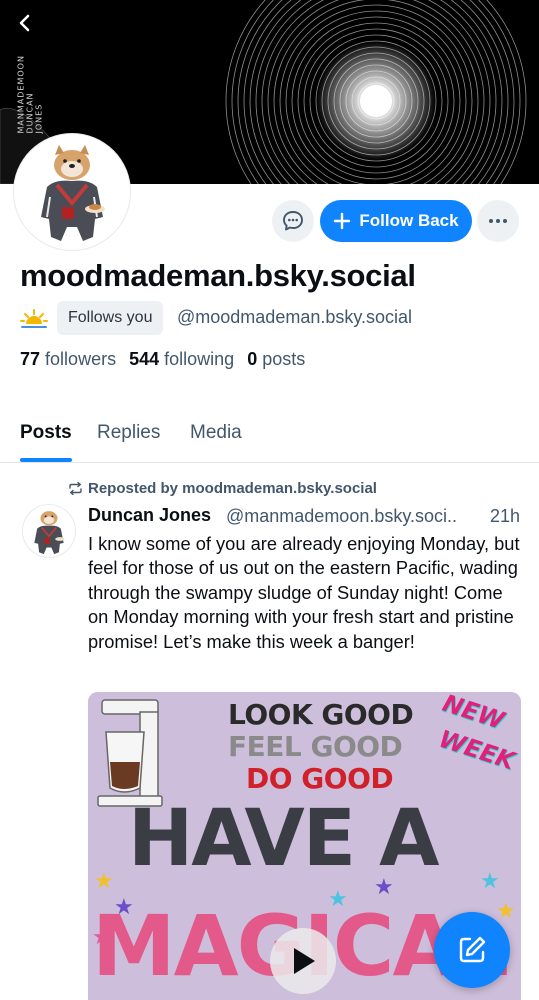  I want to click on post-timestamp: 21h, so click(505, 516).